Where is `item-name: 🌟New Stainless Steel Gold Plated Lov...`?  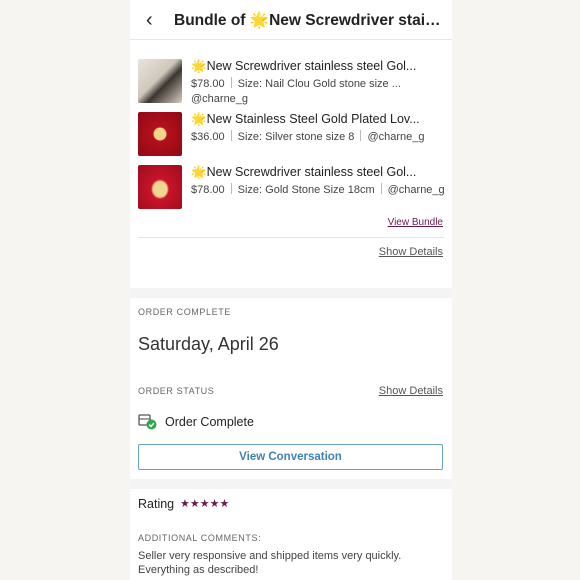 item-name: 🌟New Stainless Steel Gold Plated Lov... is located at coordinates (305, 119).